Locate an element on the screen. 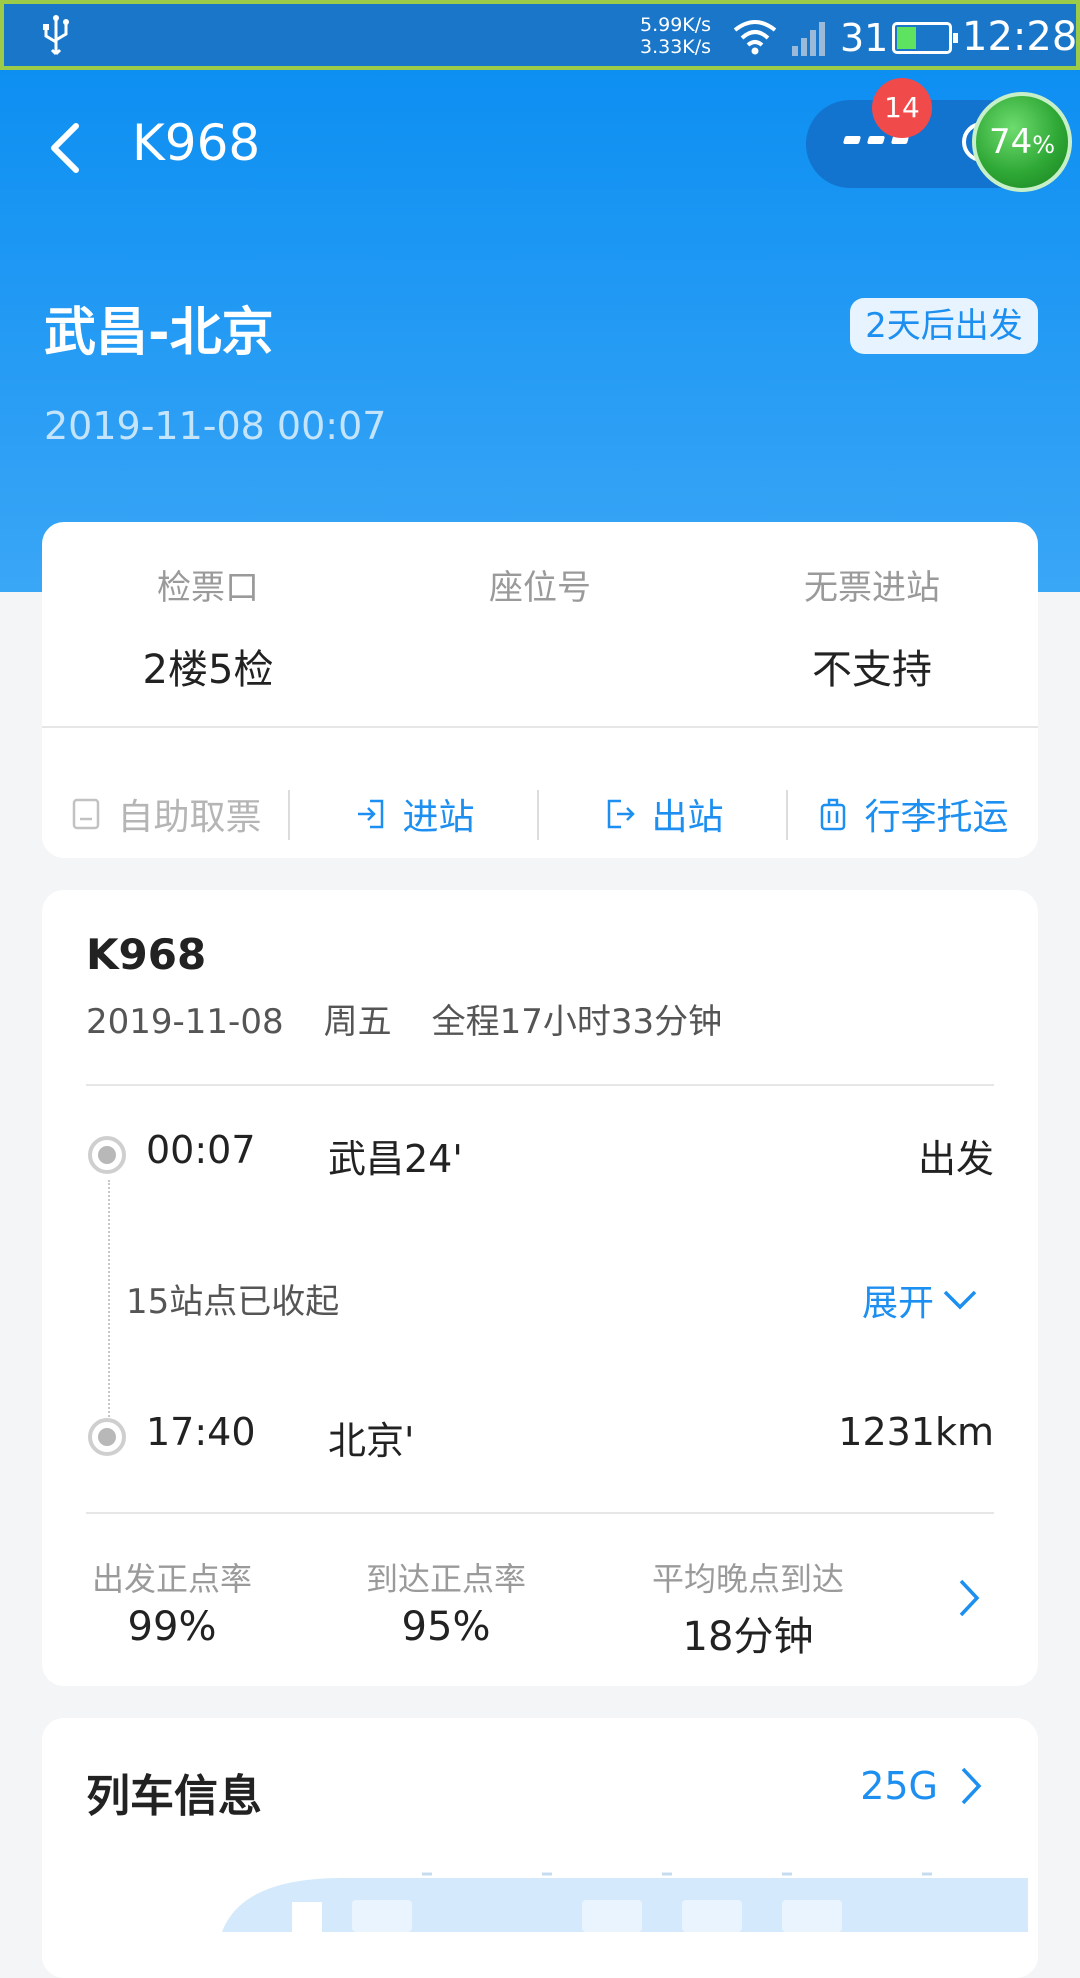  timeline-line is located at coordinates (109, 1310).